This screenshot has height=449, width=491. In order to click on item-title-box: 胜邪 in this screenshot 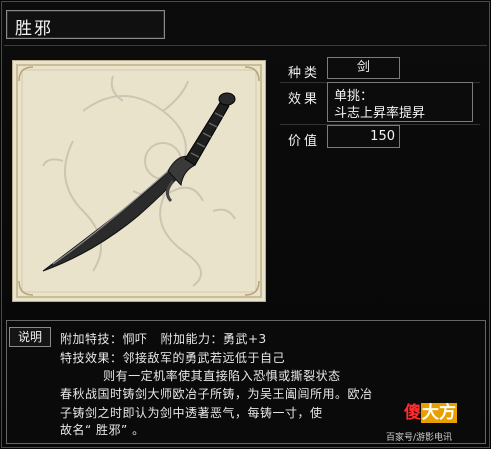, I will do `click(85, 24)`.